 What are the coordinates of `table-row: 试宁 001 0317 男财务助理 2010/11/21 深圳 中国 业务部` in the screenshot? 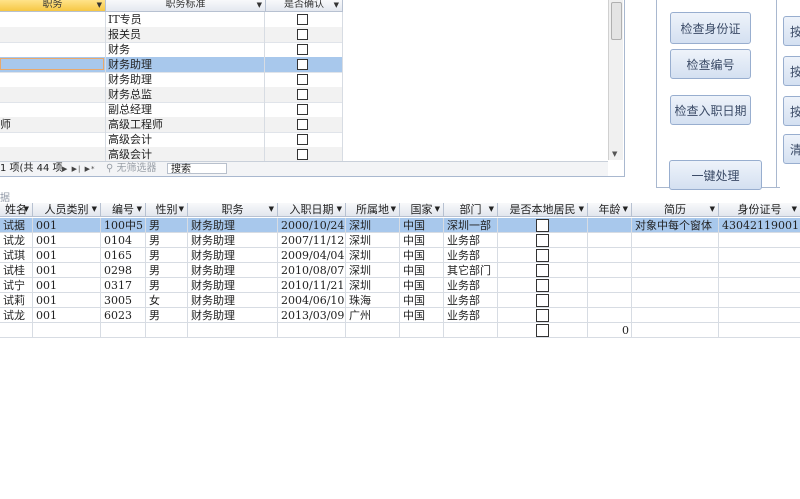 It's located at (400, 285).